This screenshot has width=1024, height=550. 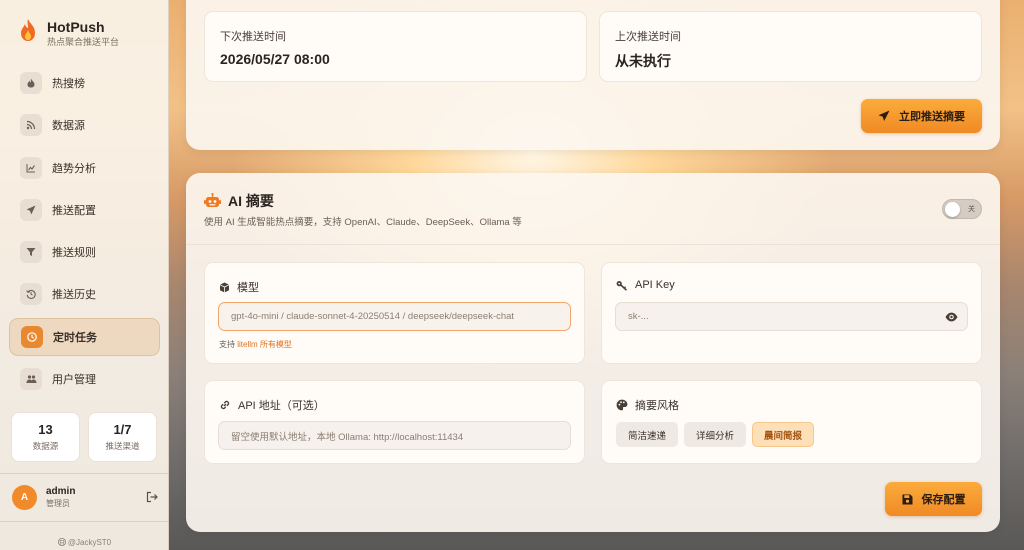 I want to click on sidebar-item-push-rules: 推送规则, so click(x=84, y=252).